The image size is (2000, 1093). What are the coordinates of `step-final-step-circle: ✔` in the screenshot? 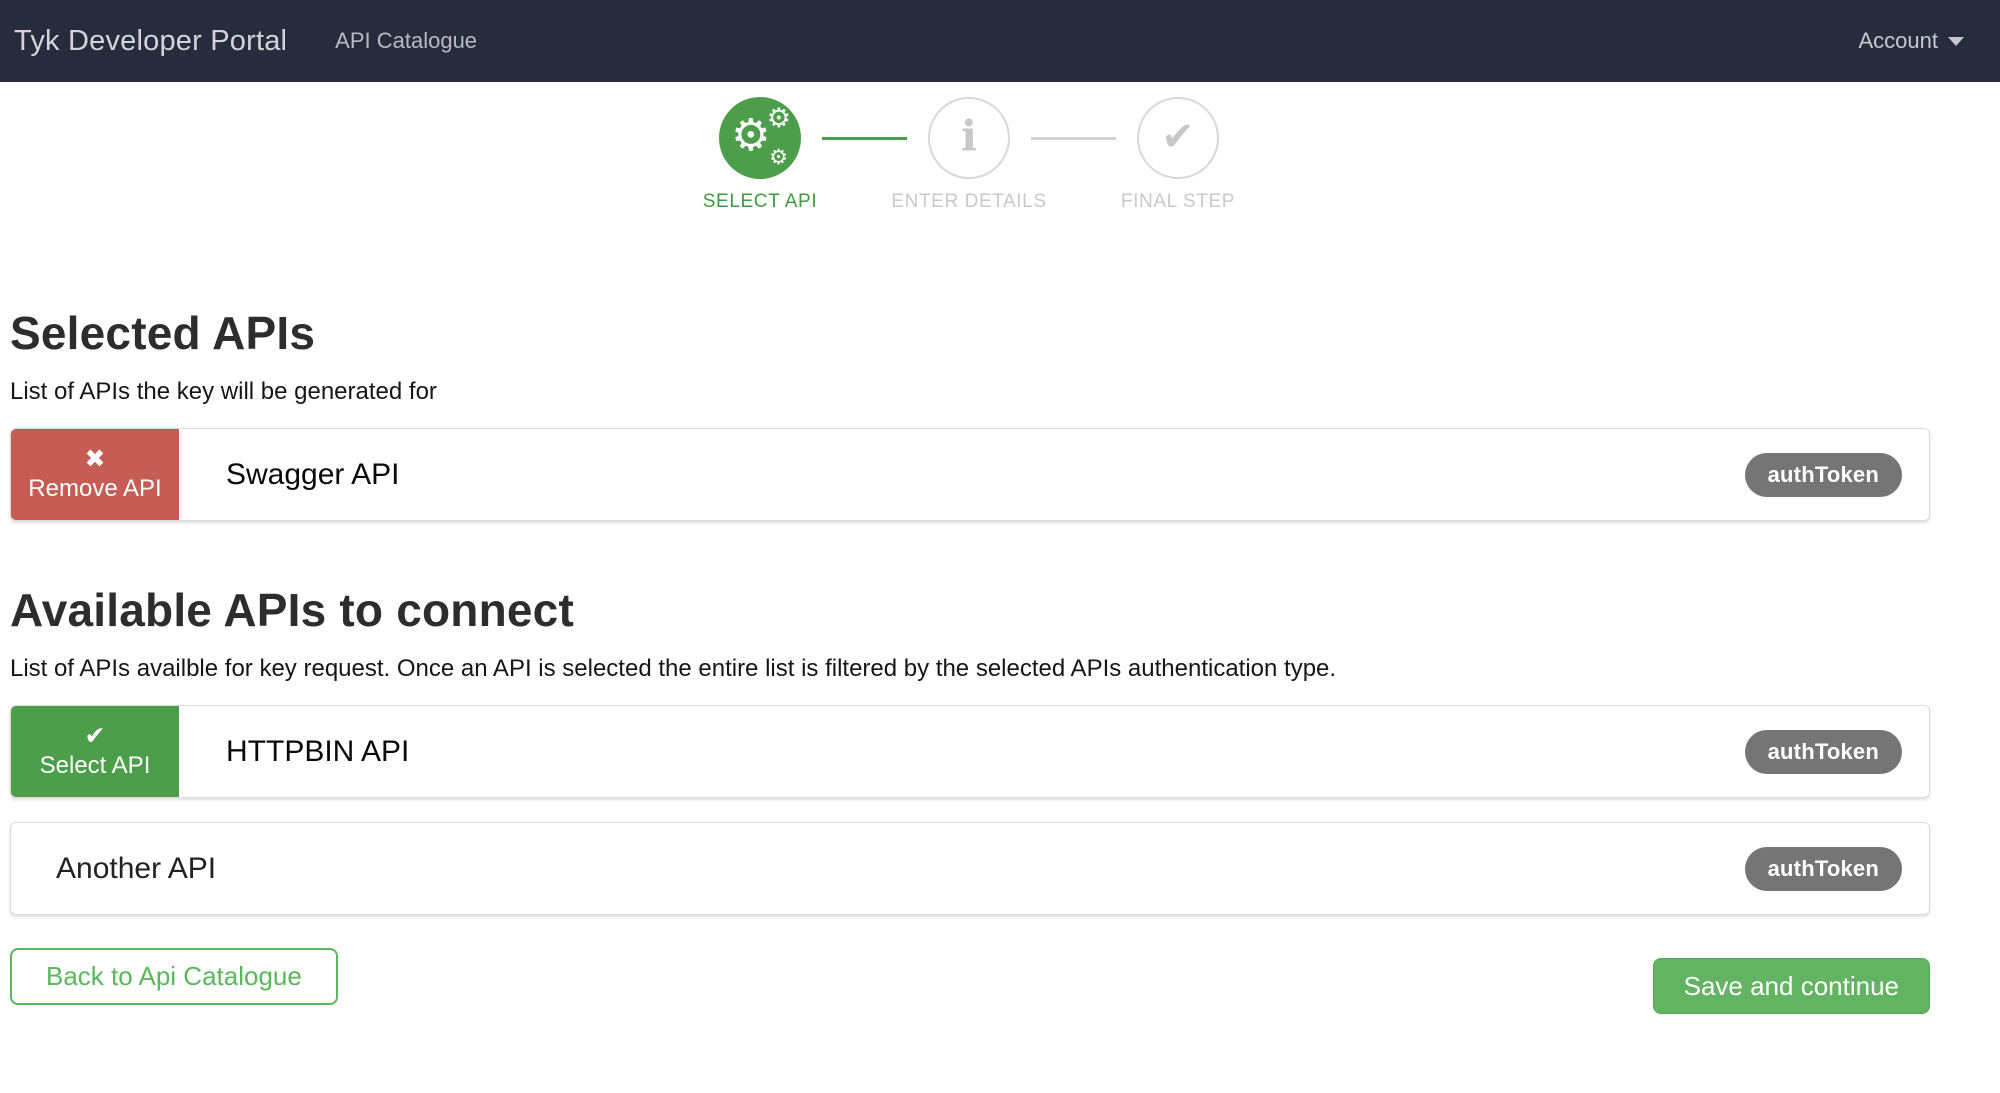 It's located at (1178, 138).